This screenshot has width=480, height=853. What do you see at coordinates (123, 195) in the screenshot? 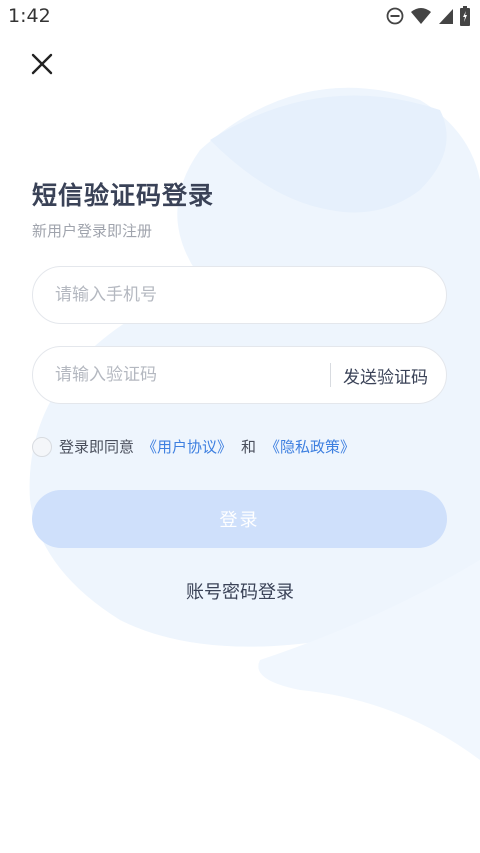
I see `page-title: 短信验证码登录` at bounding box center [123, 195].